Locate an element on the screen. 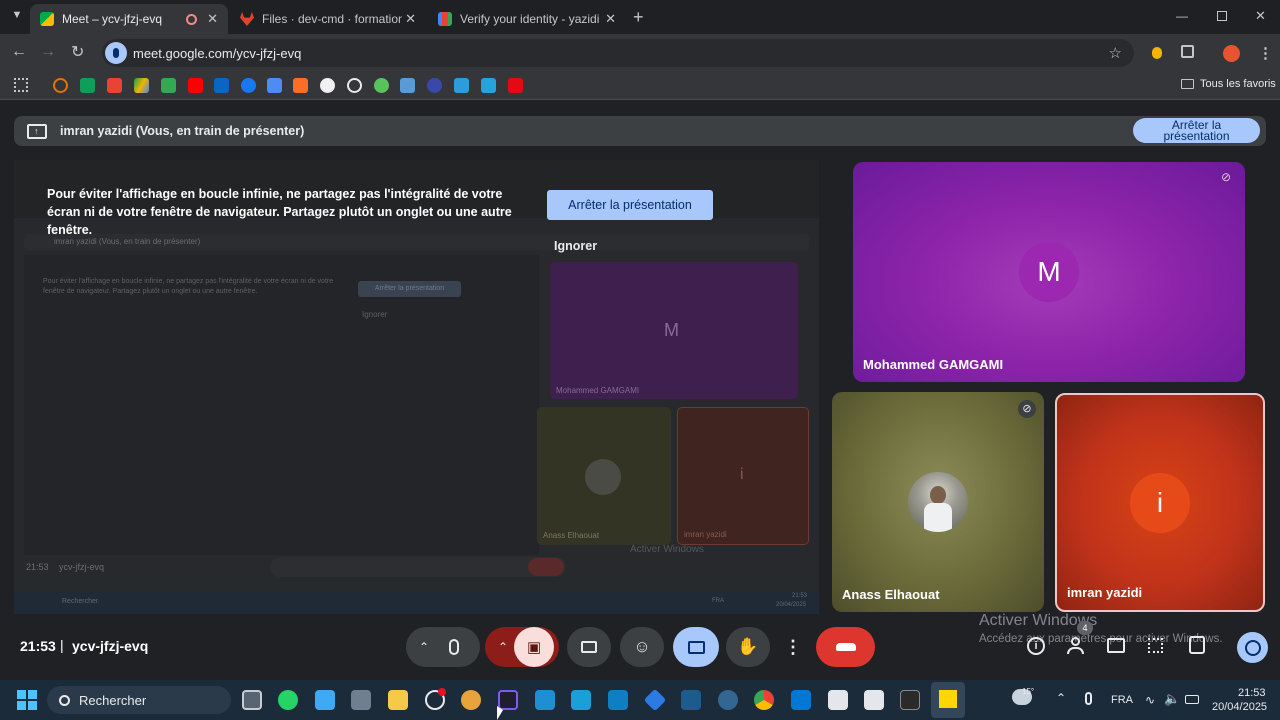 The image size is (1280, 720). people-icon is located at coordinates (1077, 646).